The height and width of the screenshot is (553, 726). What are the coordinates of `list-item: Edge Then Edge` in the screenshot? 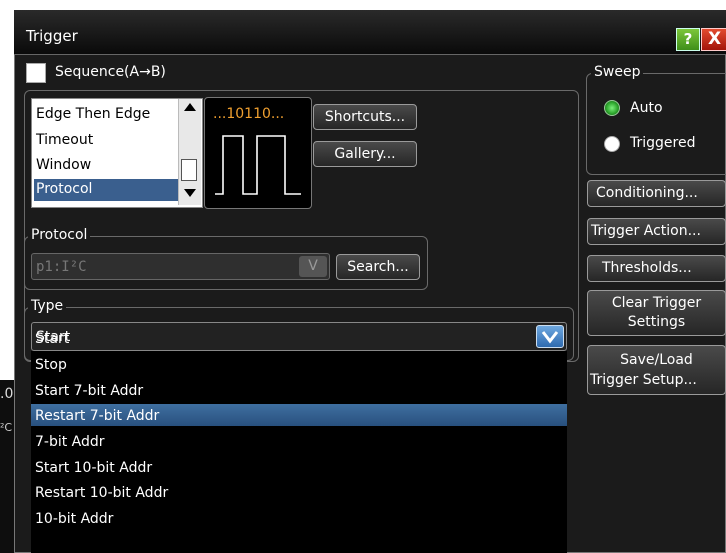 It's located at (93, 114).